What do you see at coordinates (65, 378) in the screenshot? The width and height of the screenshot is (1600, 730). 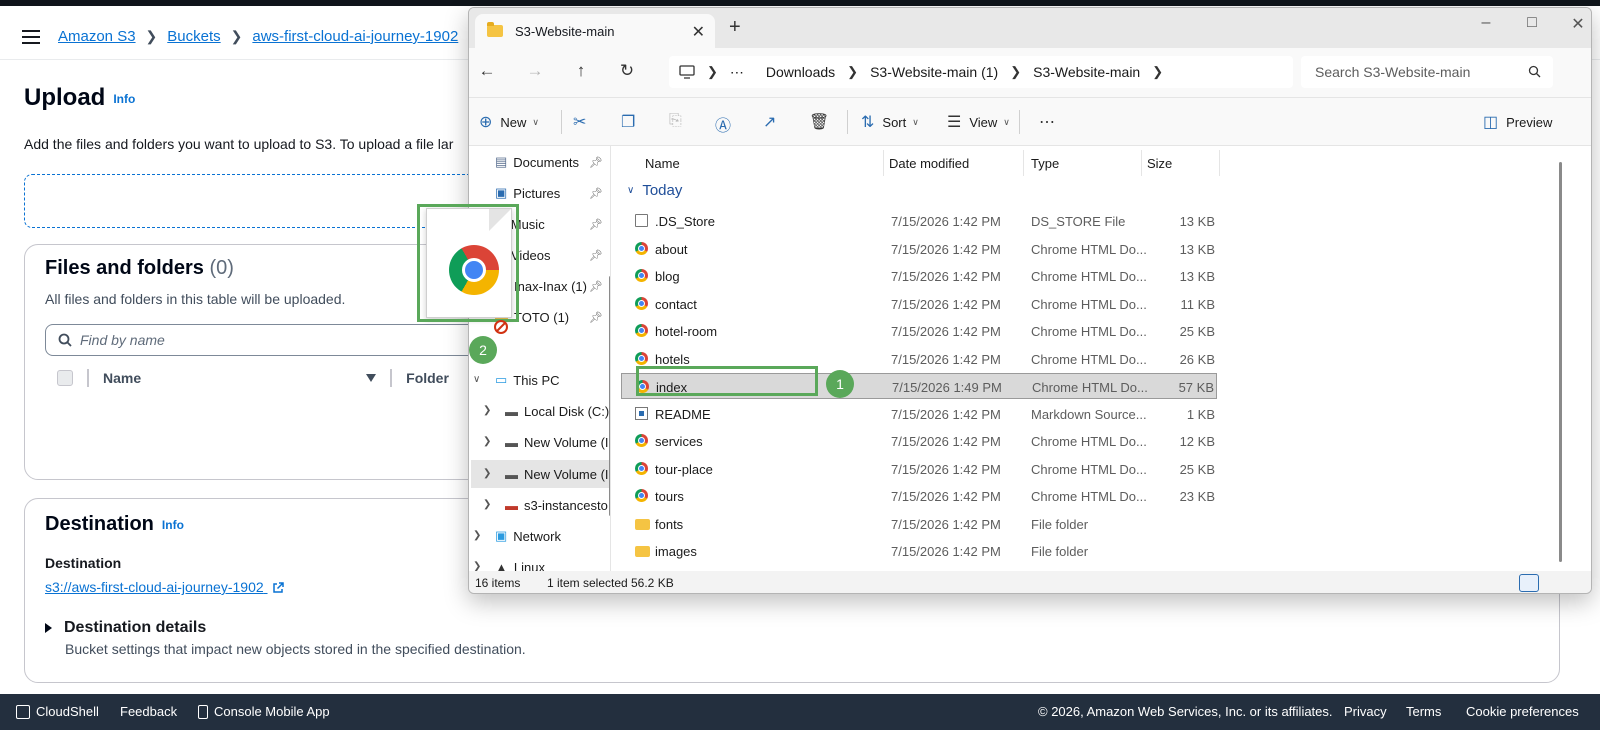 I see `select-all-checkbox` at bounding box center [65, 378].